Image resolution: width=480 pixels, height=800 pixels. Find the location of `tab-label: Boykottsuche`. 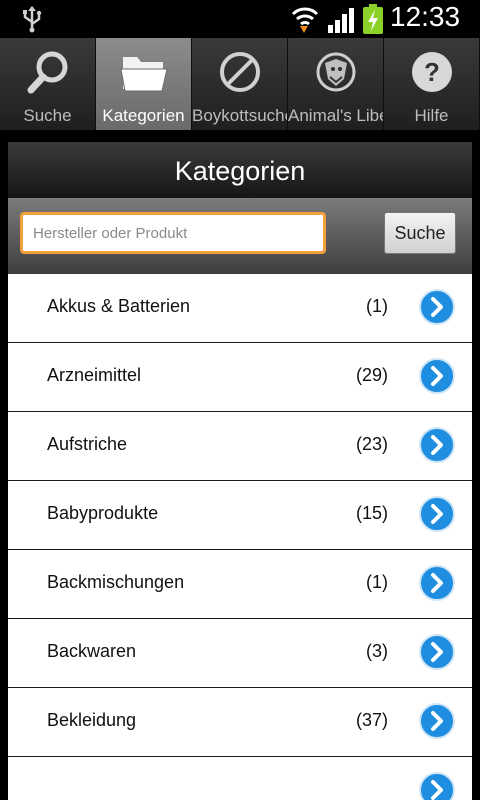

tab-label: Boykottsuche is located at coordinates (239, 115).